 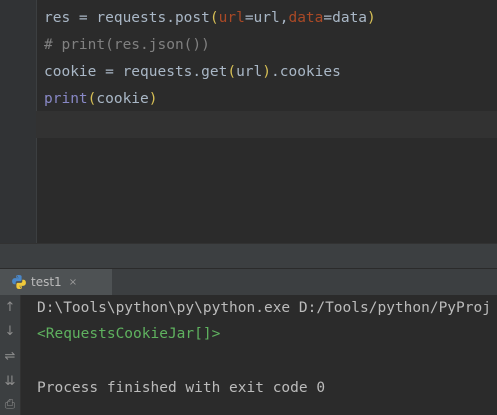 I want to click on code-line: res = requests.post(url=url,data=data), so click(x=210, y=18).